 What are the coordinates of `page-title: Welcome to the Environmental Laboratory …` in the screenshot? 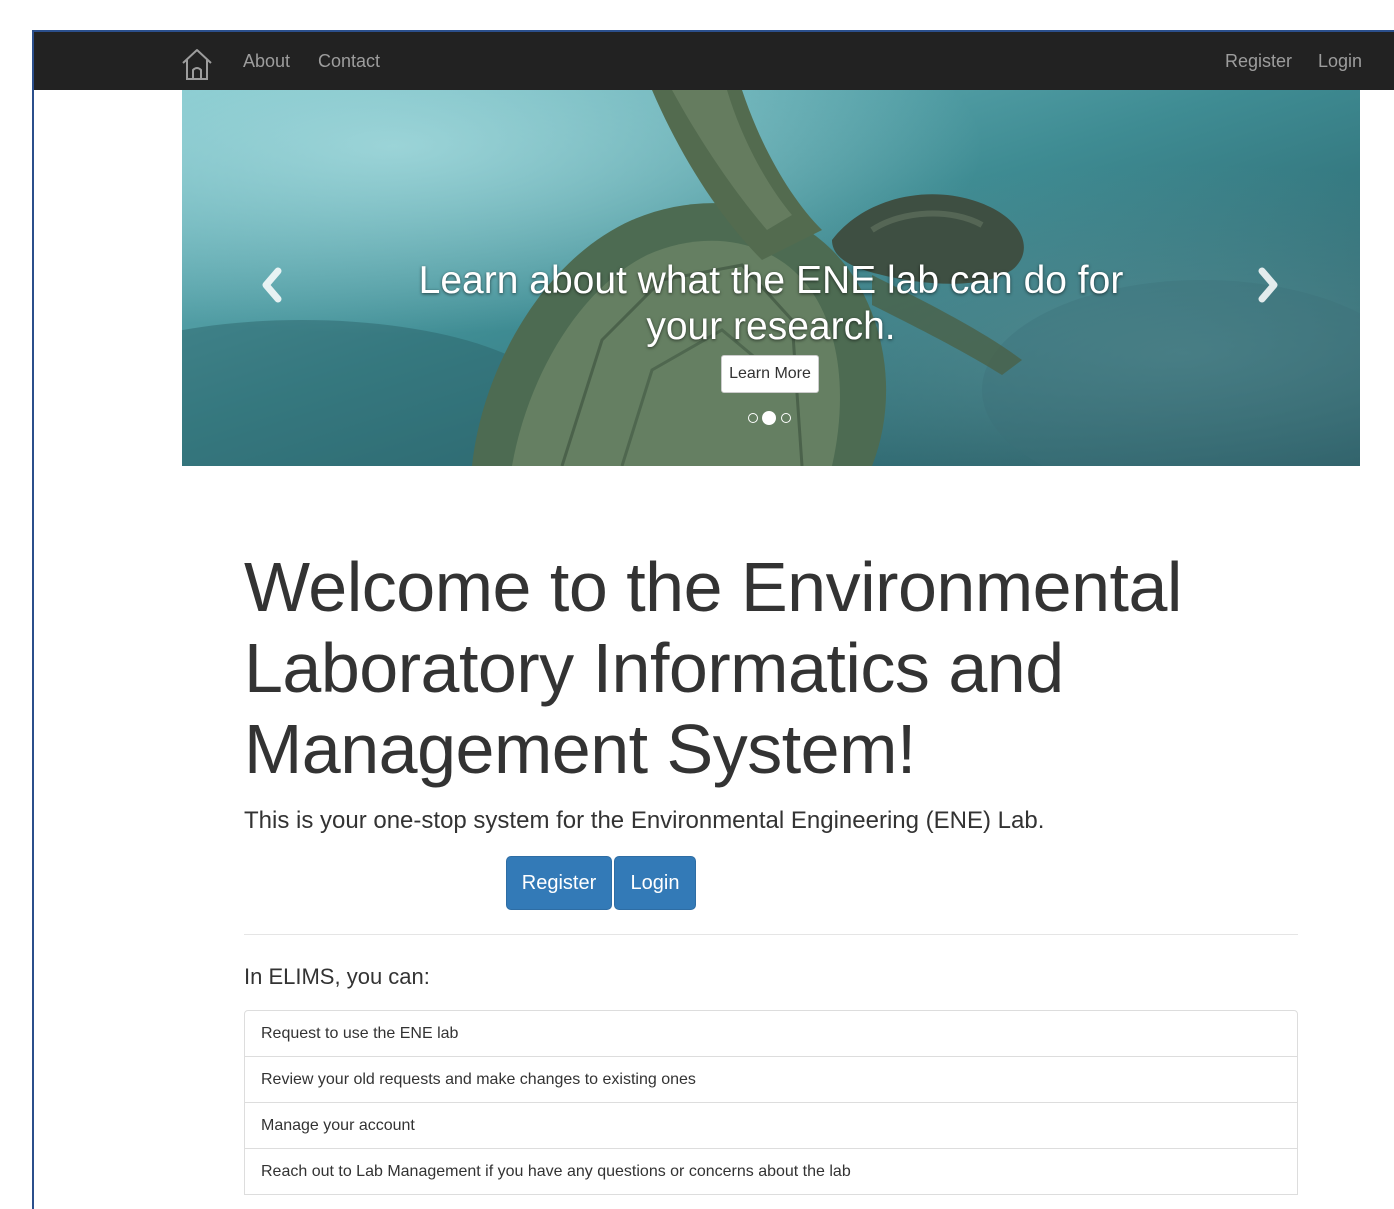 It's located at (713, 668).